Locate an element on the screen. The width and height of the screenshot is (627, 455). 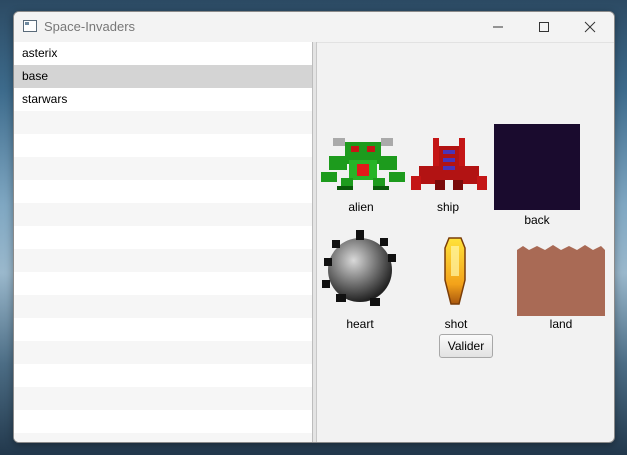
title-bar: Space-Invaders is located at coordinates (314, 27).